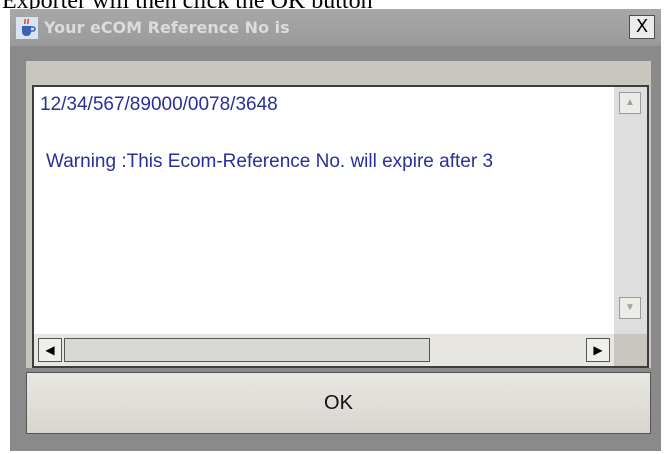 The image size is (664, 454). Describe the element at coordinates (630, 103) in the screenshot. I see `scroll-up-icon: ▲` at that location.